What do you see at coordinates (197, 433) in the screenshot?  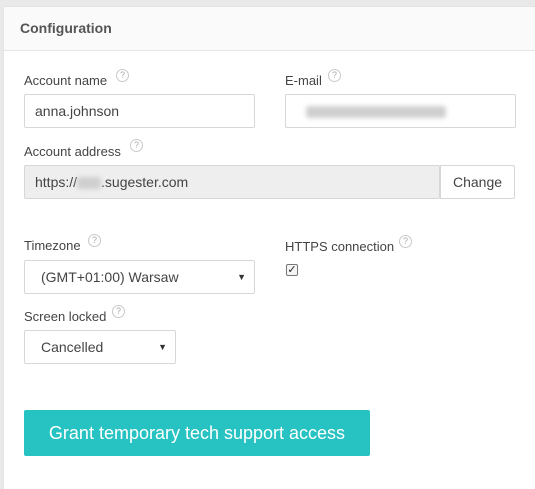 I see `grant-tech-support-button: Grant temporary tech support access` at bounding box center [197, 433].